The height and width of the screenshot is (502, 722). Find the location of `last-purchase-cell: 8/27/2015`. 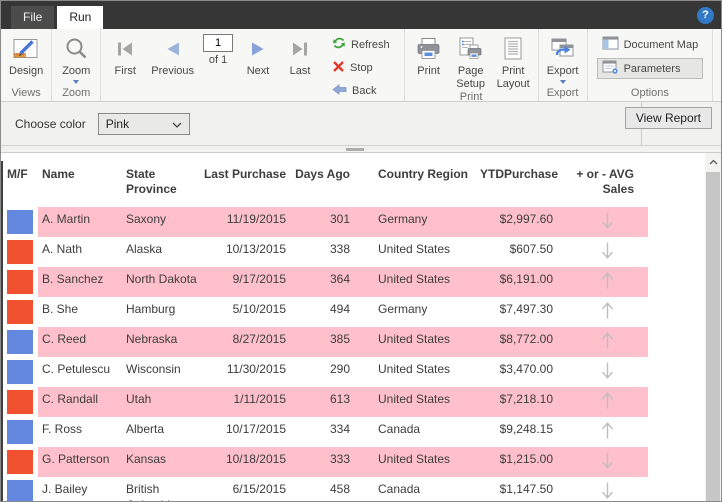

last-purchase-cell: 8/27/2015 is located at coordinates (248, 342).